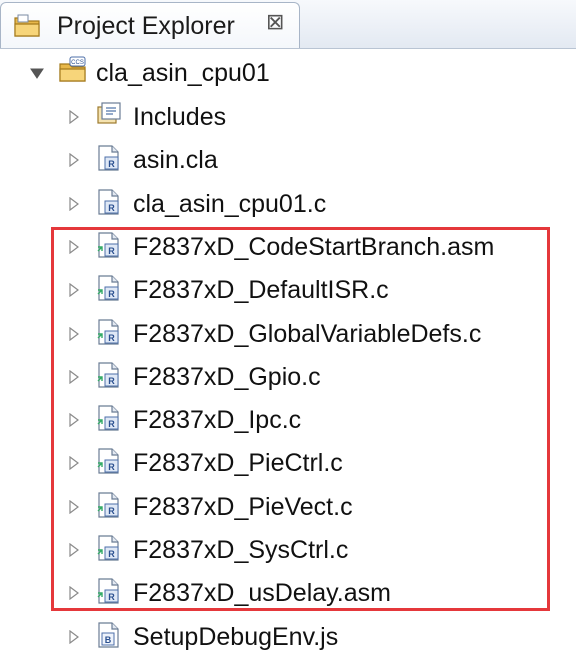 This screenshot has width=576, height=658. What do you see at coordinates (230, 203) in the screenshot?
I see `tree-item-label: cla_asin_cpu01.c` at bounding box center [230, 203].